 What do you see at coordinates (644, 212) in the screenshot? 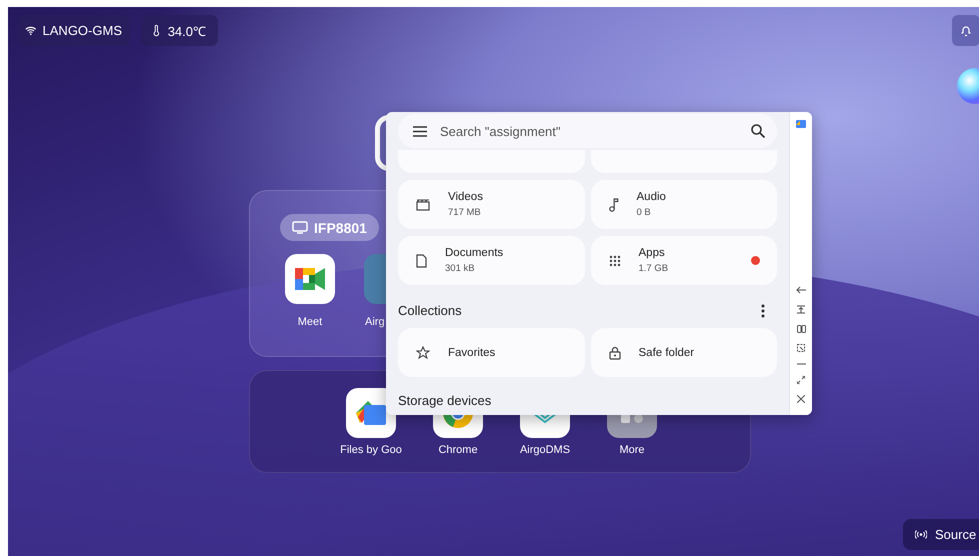
I see `category-size: 0 B` at bounding box center [644, 212].